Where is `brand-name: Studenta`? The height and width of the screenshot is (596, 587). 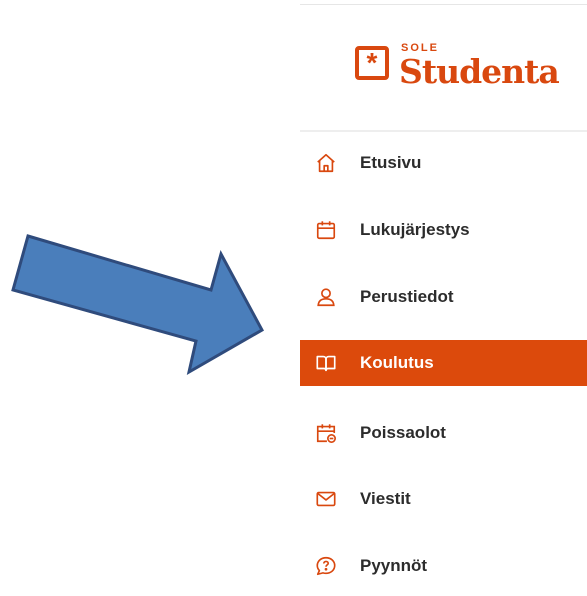
brand-name: Studenta is located at coordinates (479, 71).